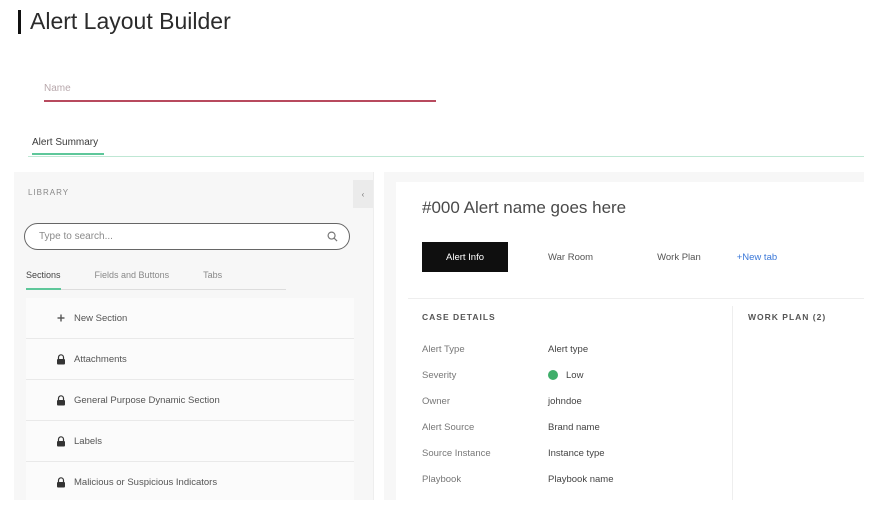 The image size is (872, 514). Describe the element at coordinates (465, 257) in the screenshot. I see `tab-alert-info: Alert Info` at that location.